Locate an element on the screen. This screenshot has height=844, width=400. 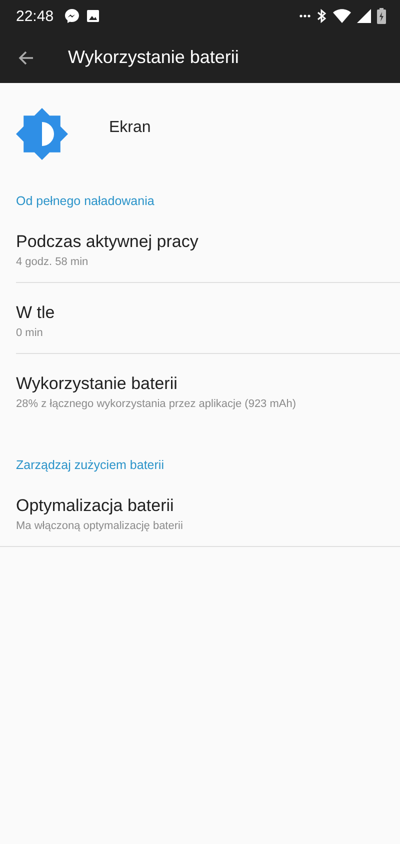
status-time: 22:48 is located at coordinates (35, 16).